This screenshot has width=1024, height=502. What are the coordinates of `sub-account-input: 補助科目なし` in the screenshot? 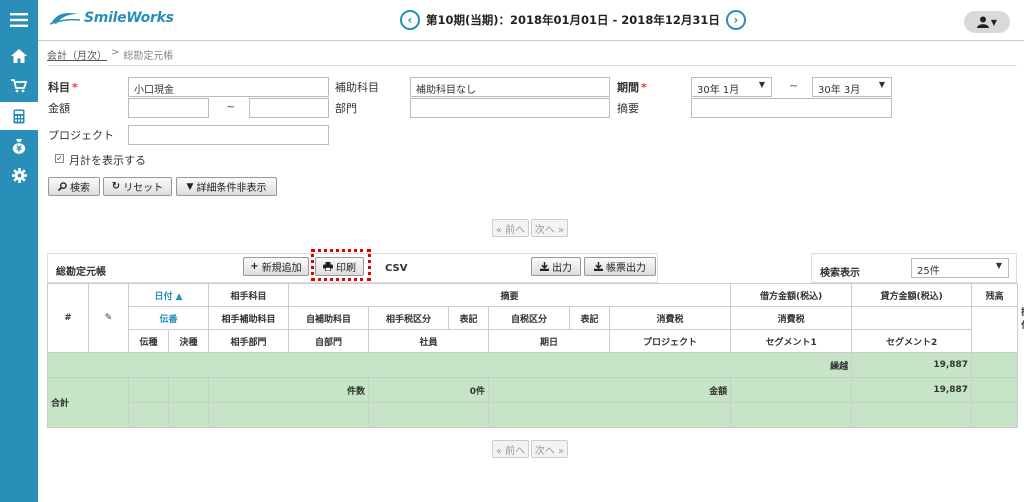 It's located at (510, 87).